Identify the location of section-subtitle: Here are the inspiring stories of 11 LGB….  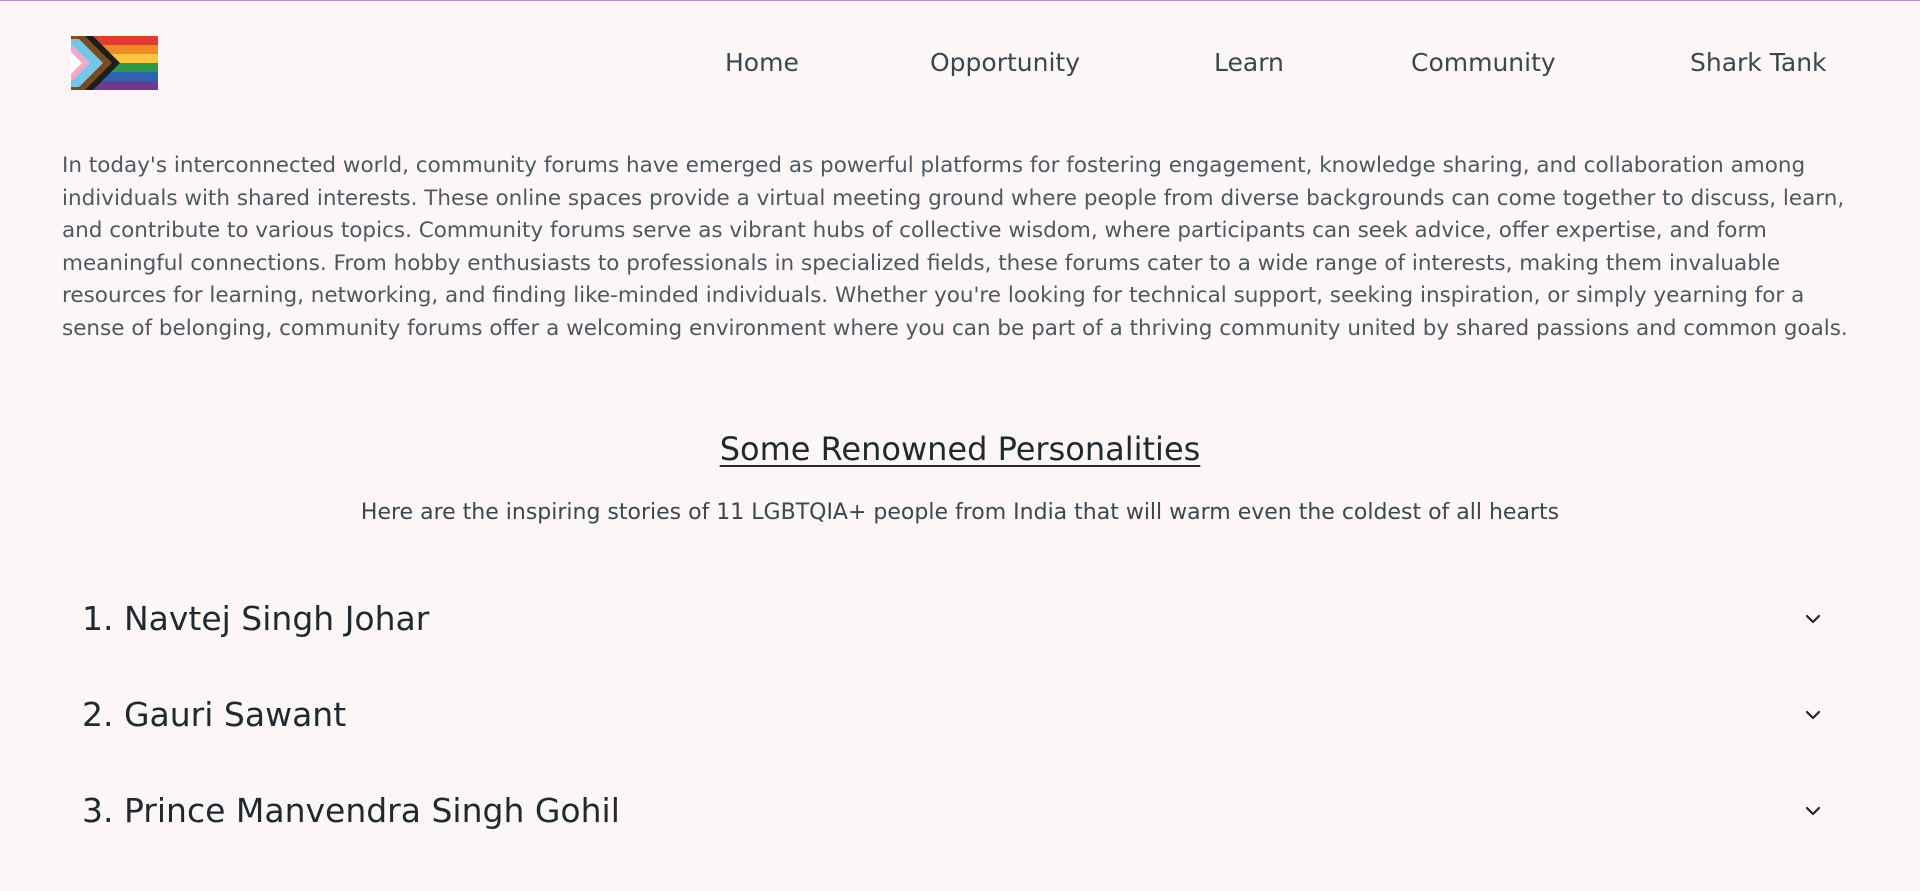
(960, 512).